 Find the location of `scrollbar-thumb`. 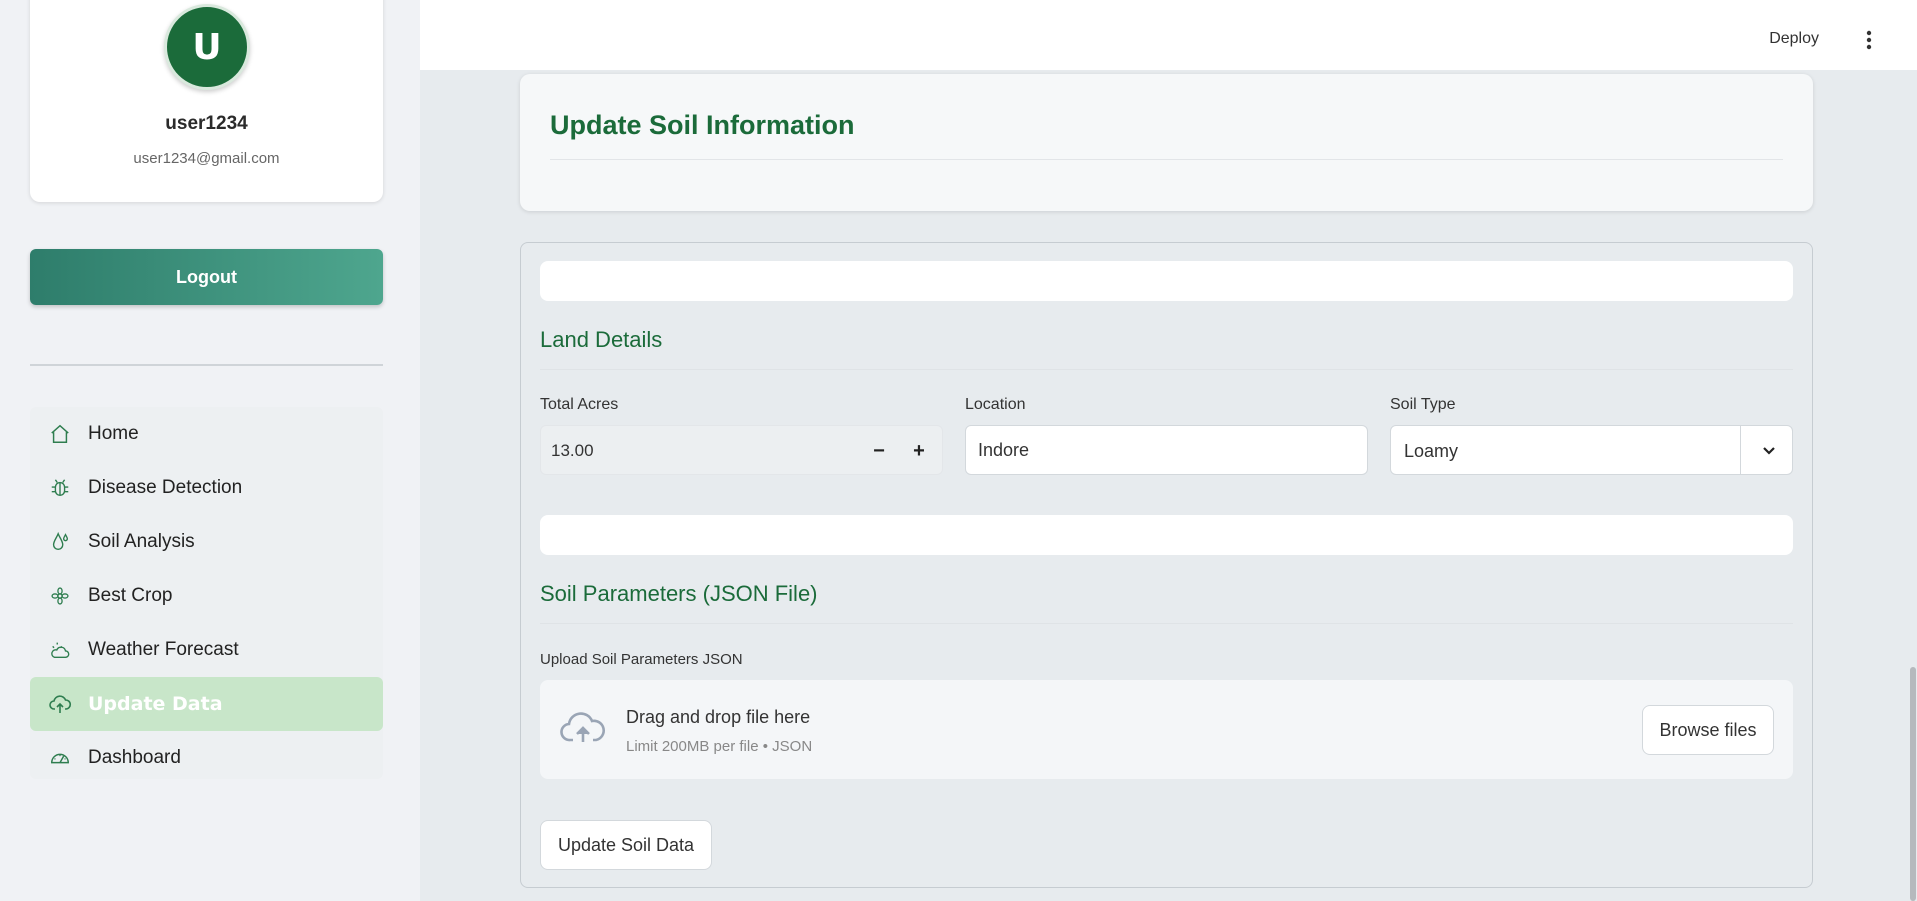

scrollbar-thumb is located at coordinates (1913, 784).